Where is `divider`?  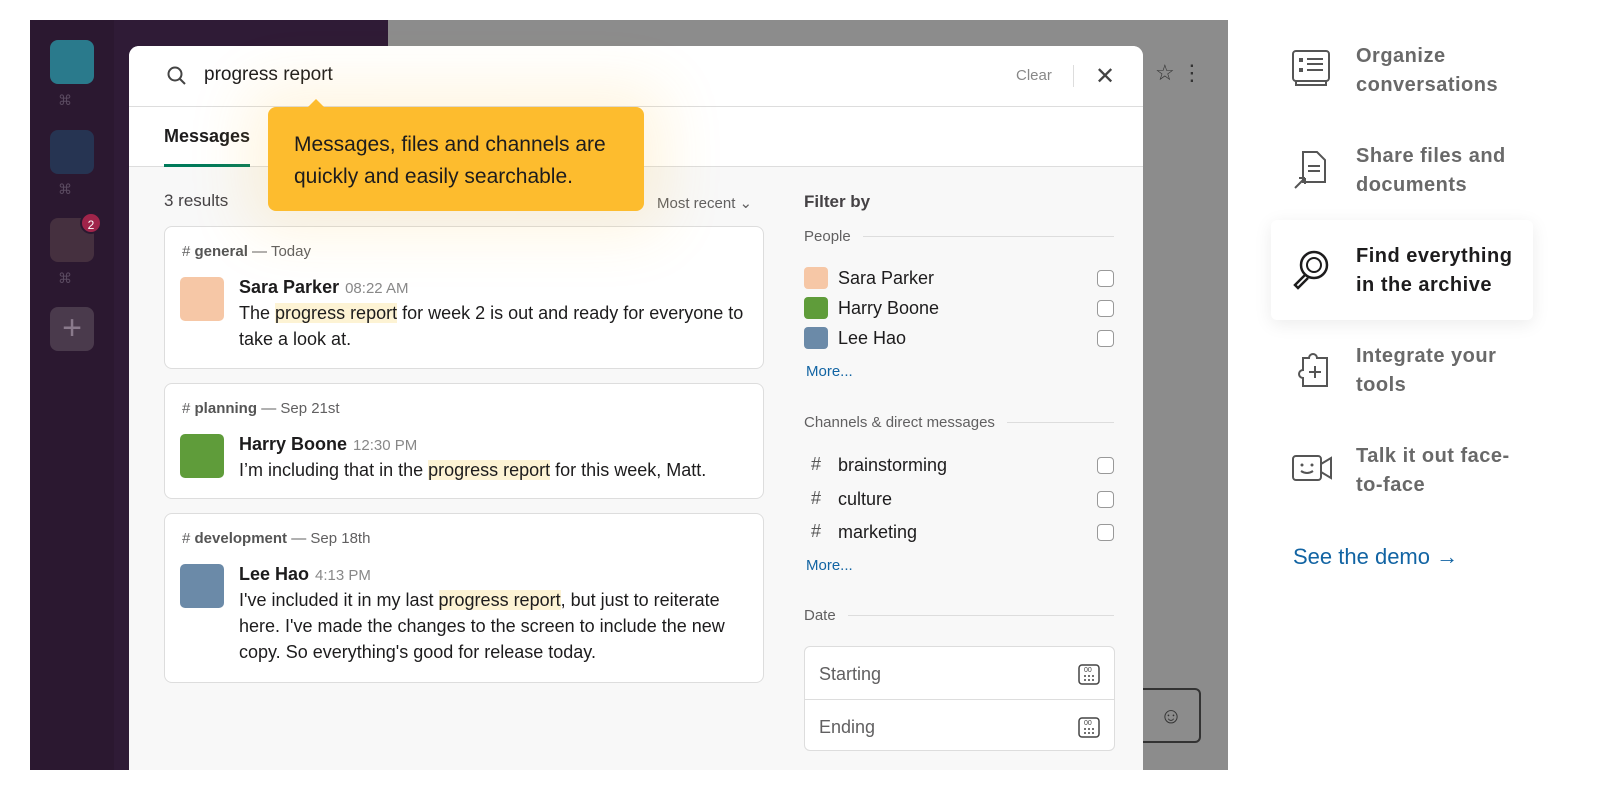 divider is located at coordinates (1073, 76).